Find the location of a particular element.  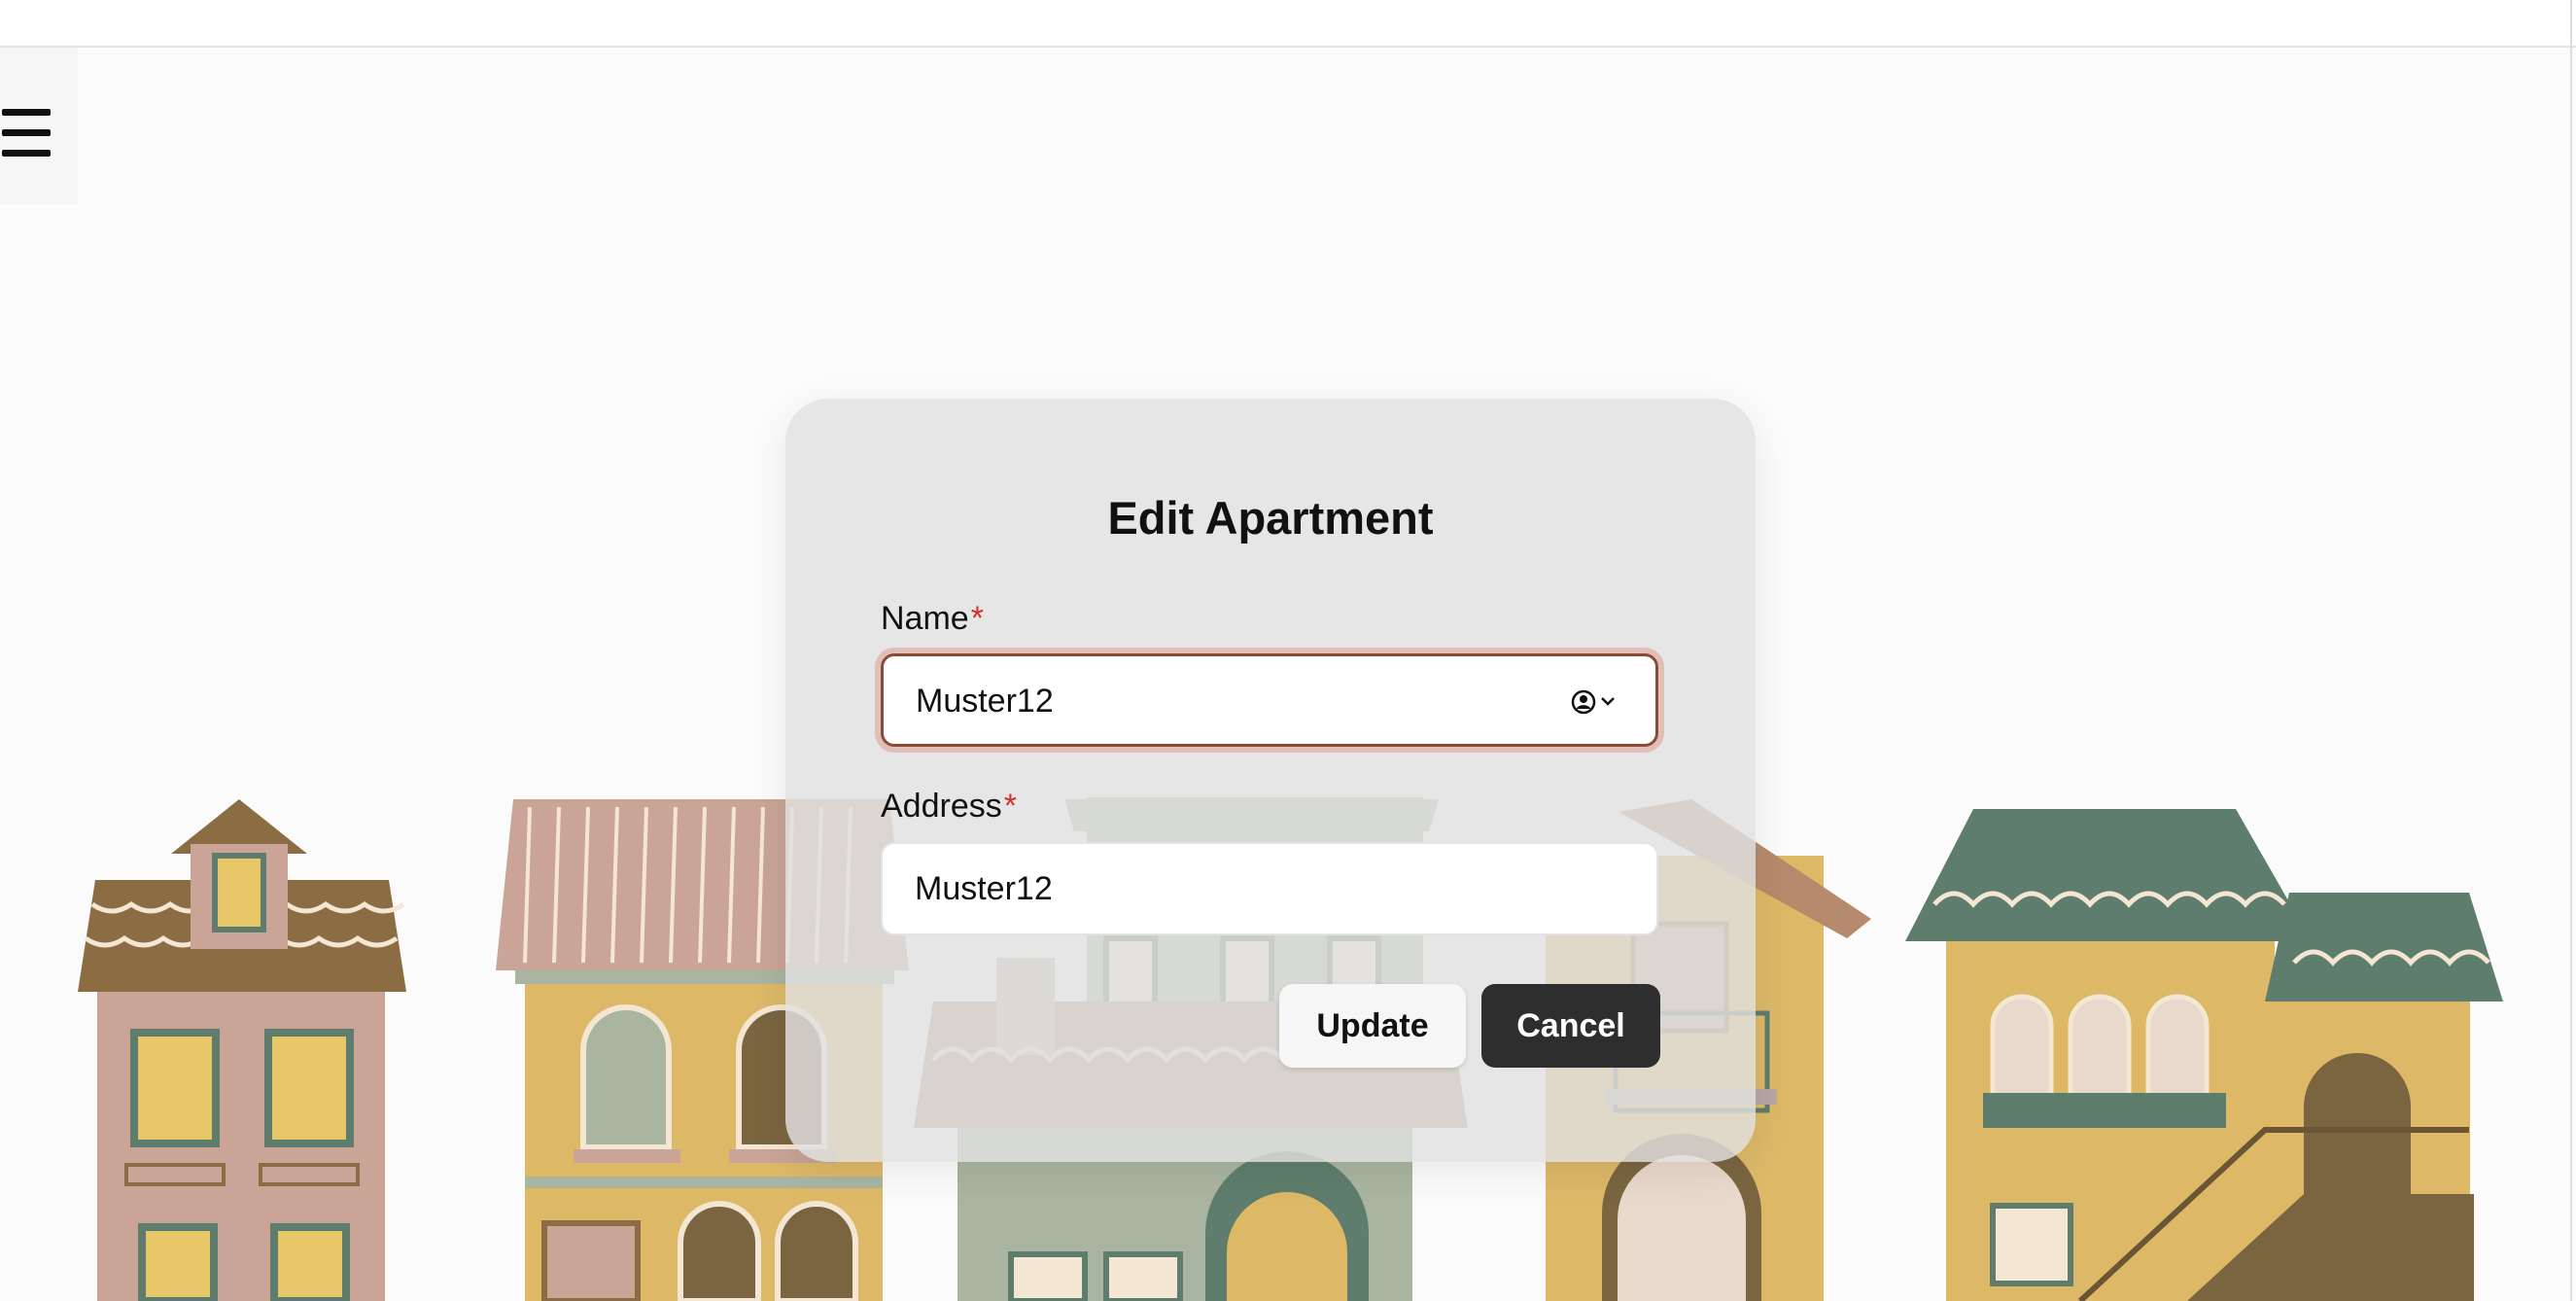

address-label: Address* is located at coordinates (949, 807).